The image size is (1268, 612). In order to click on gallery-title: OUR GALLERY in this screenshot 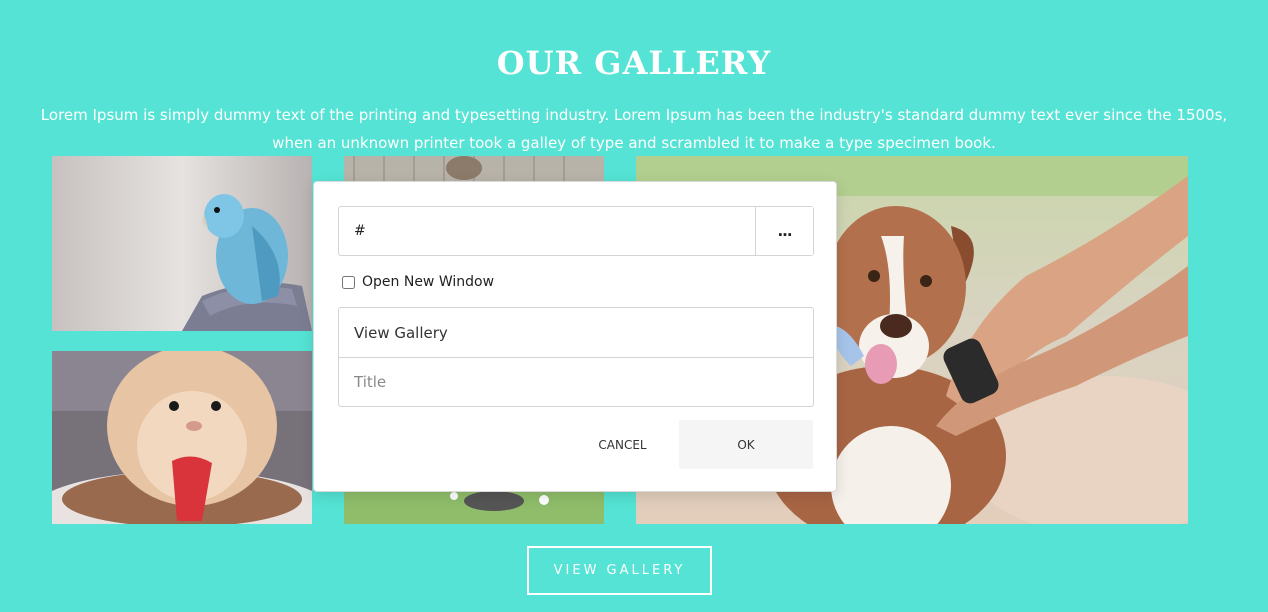, I will do `click(634, 63)`.